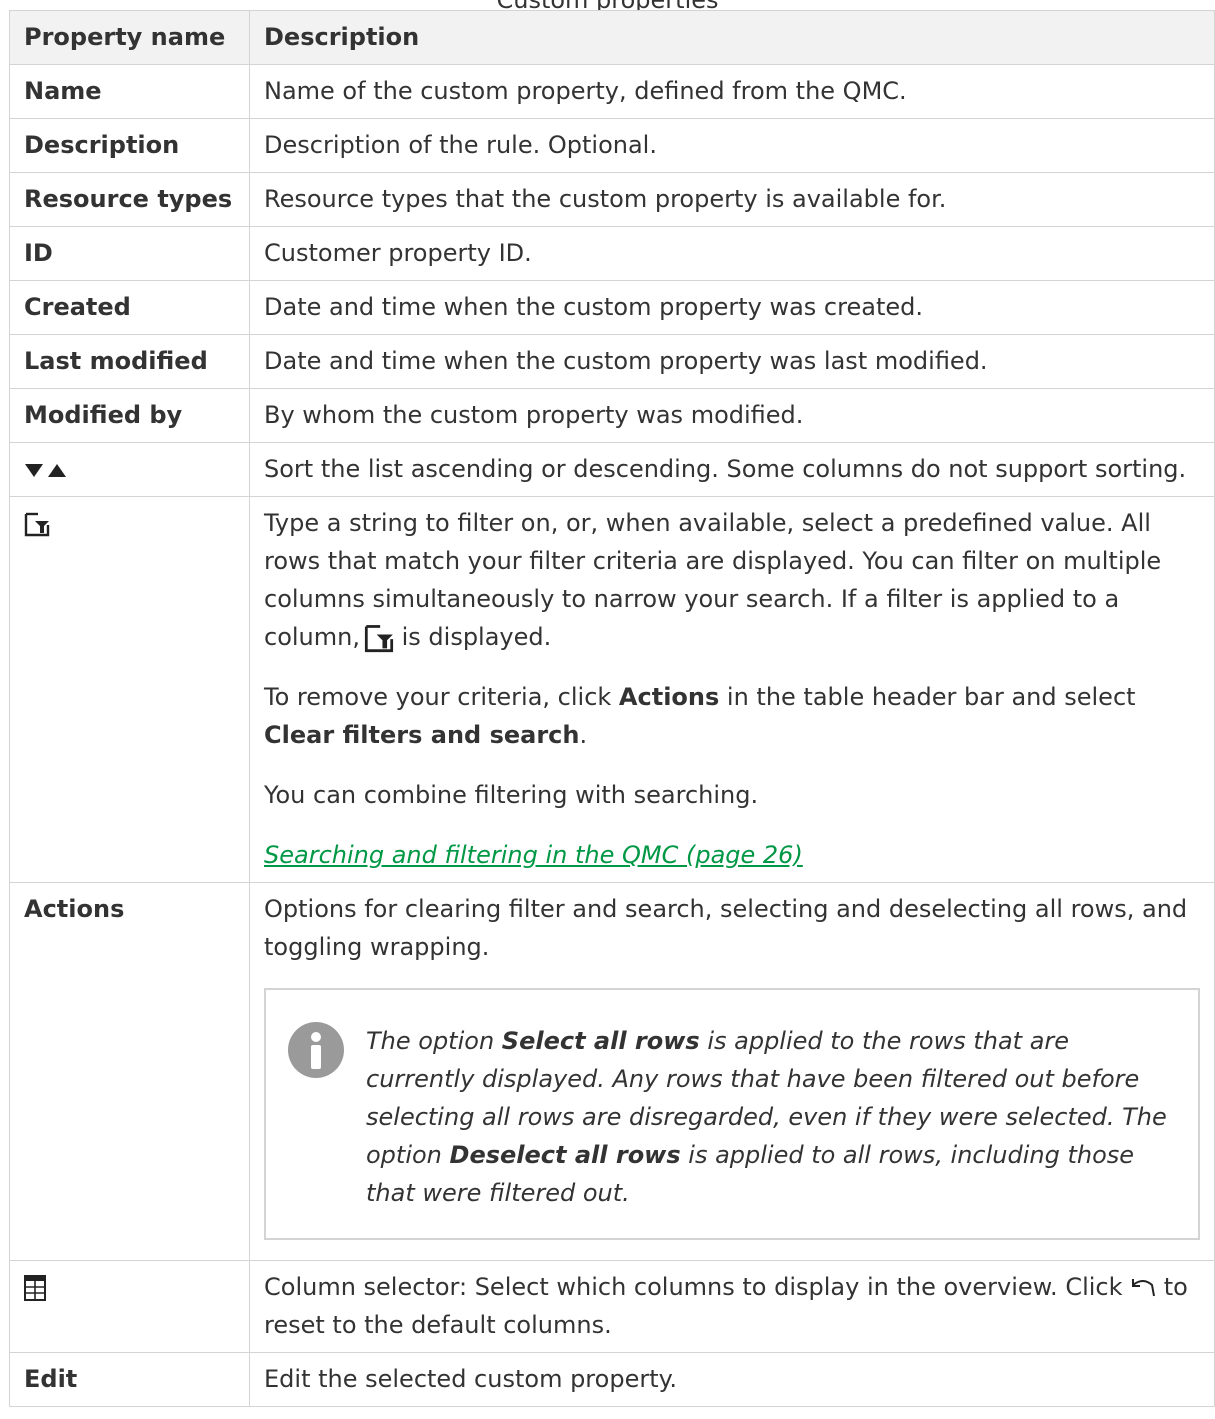 The height and width of the screenshot is (1419, 1215). I want to click on row-actions-label: Actions, so click(129, 1071).